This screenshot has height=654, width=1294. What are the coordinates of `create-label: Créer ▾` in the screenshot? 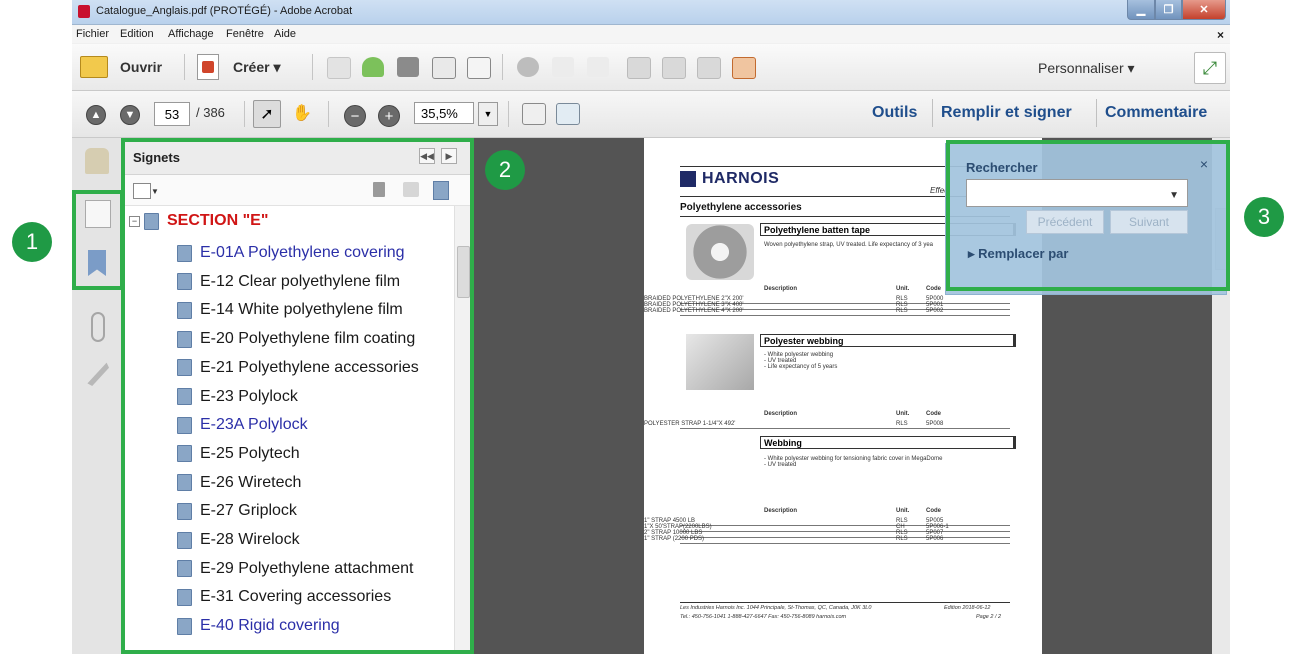 It's located at (257, 66).